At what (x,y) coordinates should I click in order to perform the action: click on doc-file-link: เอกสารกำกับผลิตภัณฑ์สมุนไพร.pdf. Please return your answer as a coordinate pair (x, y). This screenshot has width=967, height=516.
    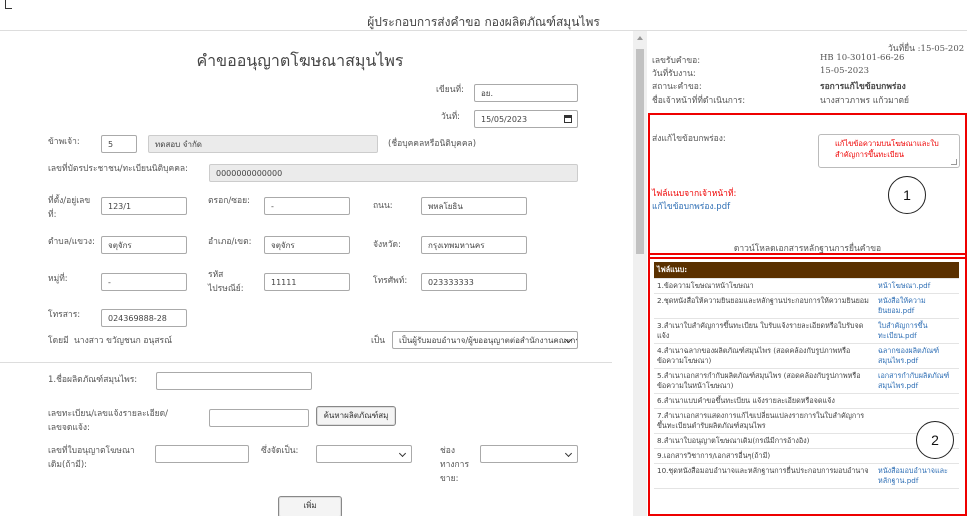
    Looking at the image, I should click on (917, 381).